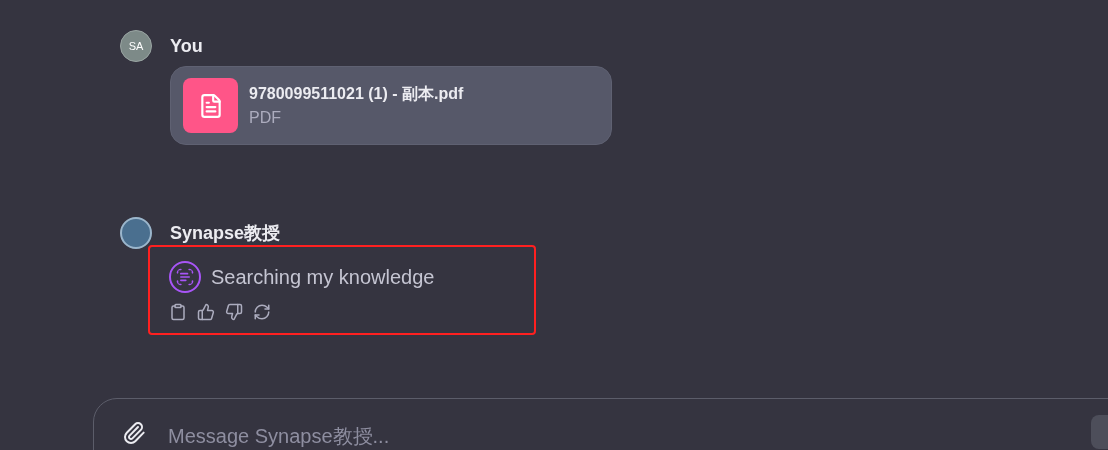 This screenshot has width=1108, height=450. Describe the element at coordinates (206, 312) in the screenshot. I see `thumbs-up-icon` at that location.